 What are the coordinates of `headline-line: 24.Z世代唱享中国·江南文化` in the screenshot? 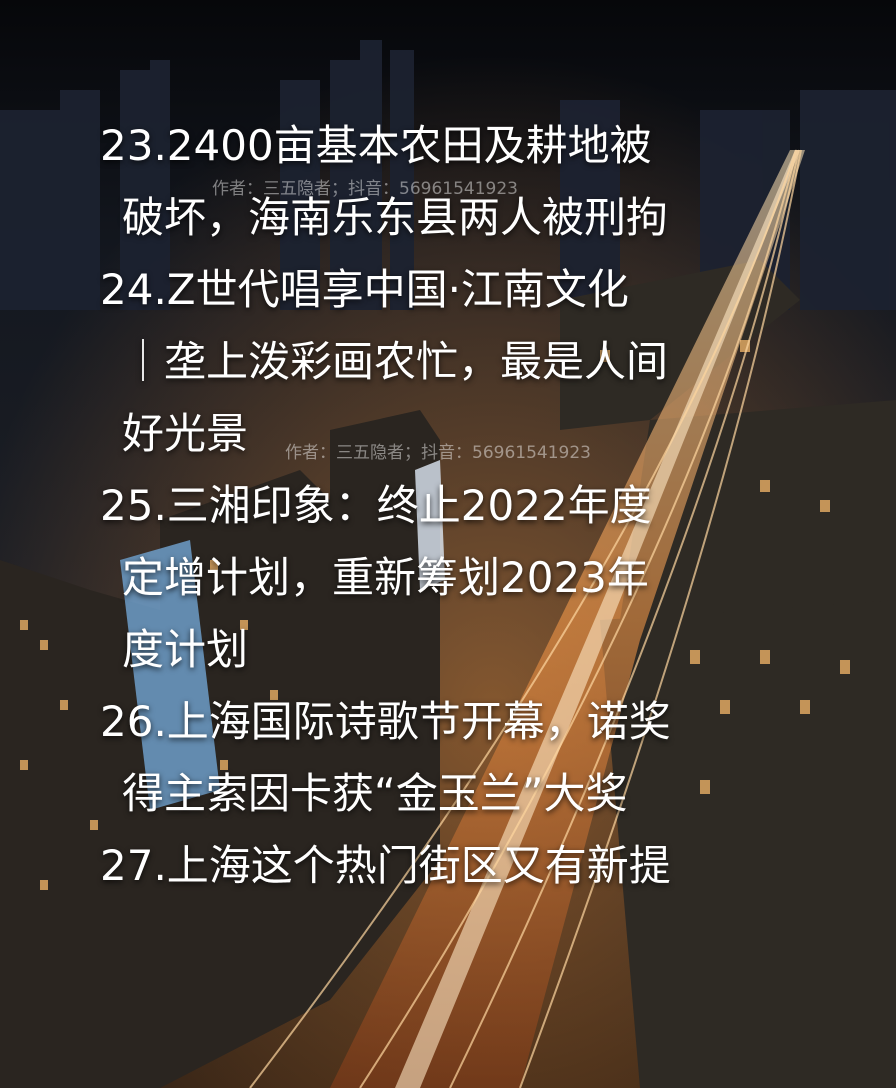 It's located at (364, 289).